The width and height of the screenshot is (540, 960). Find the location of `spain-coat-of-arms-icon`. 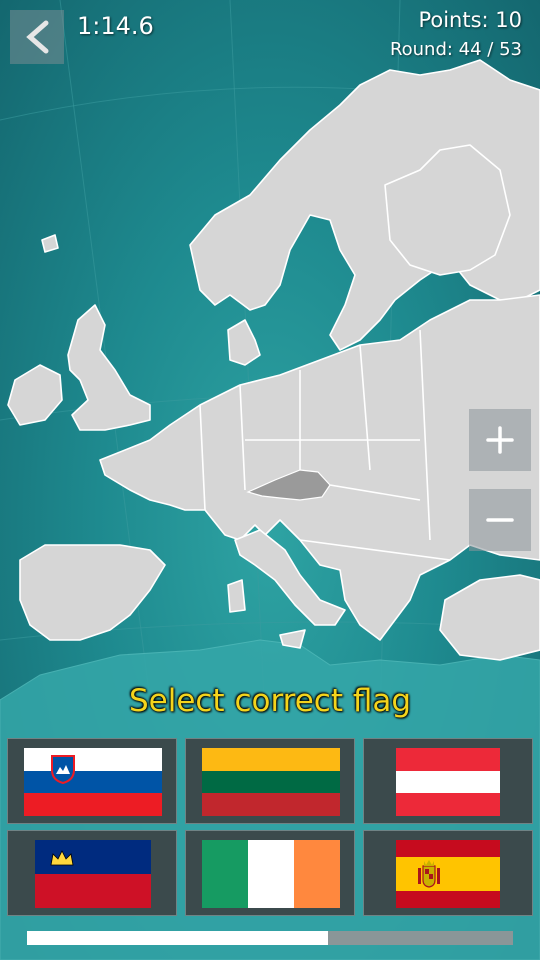

spain-coat-of-arms-icon is located at coordinates (429, 874).